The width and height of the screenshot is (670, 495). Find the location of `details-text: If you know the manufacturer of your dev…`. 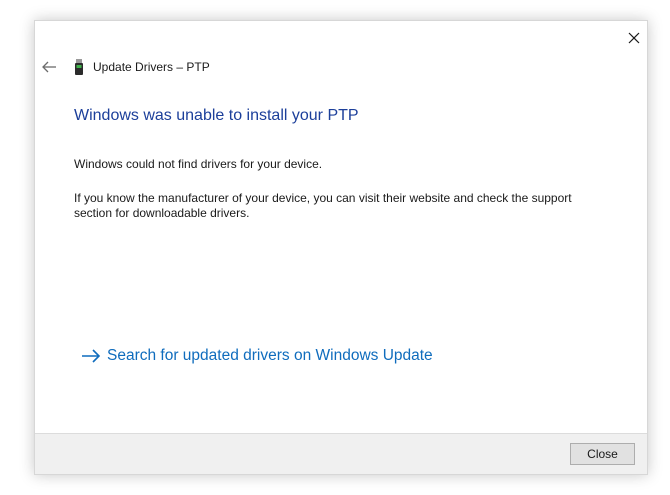

details-text: If you know the manufacturer of your dev… is located at coordinates (323, 205).